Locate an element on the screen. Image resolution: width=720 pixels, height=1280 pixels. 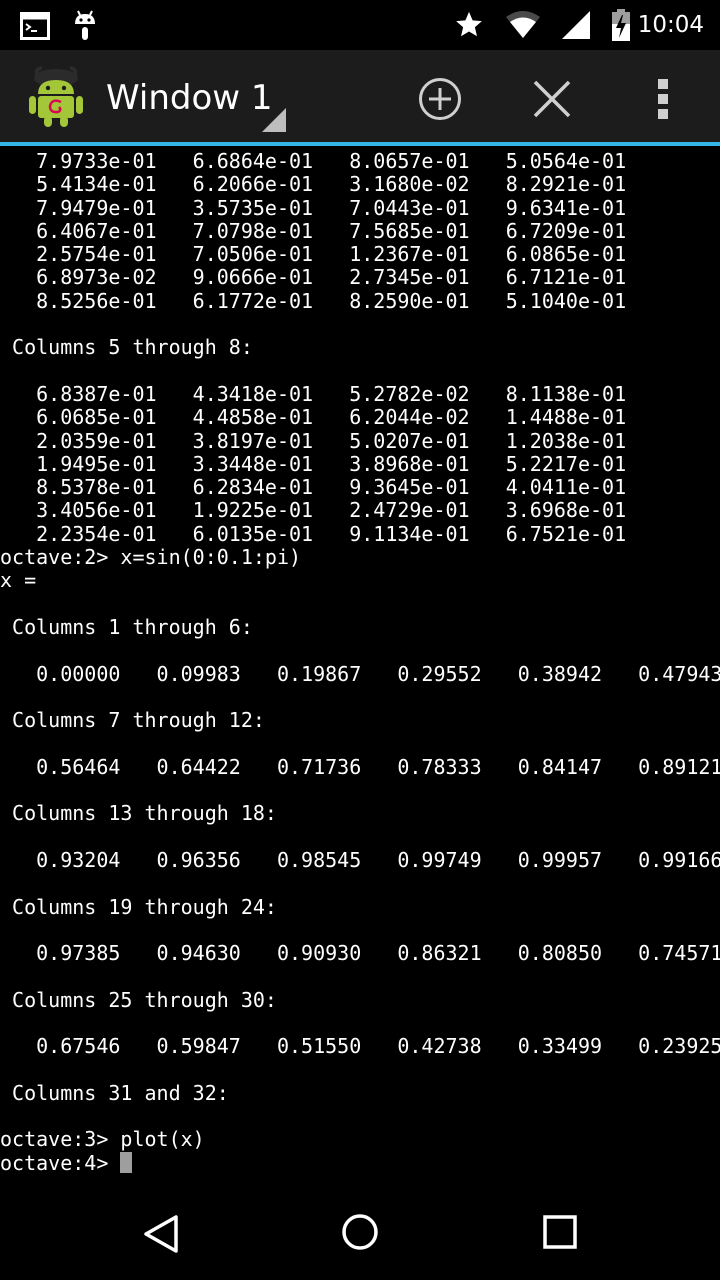
system-icons: 10:04 is located at coordinates (579, 25).